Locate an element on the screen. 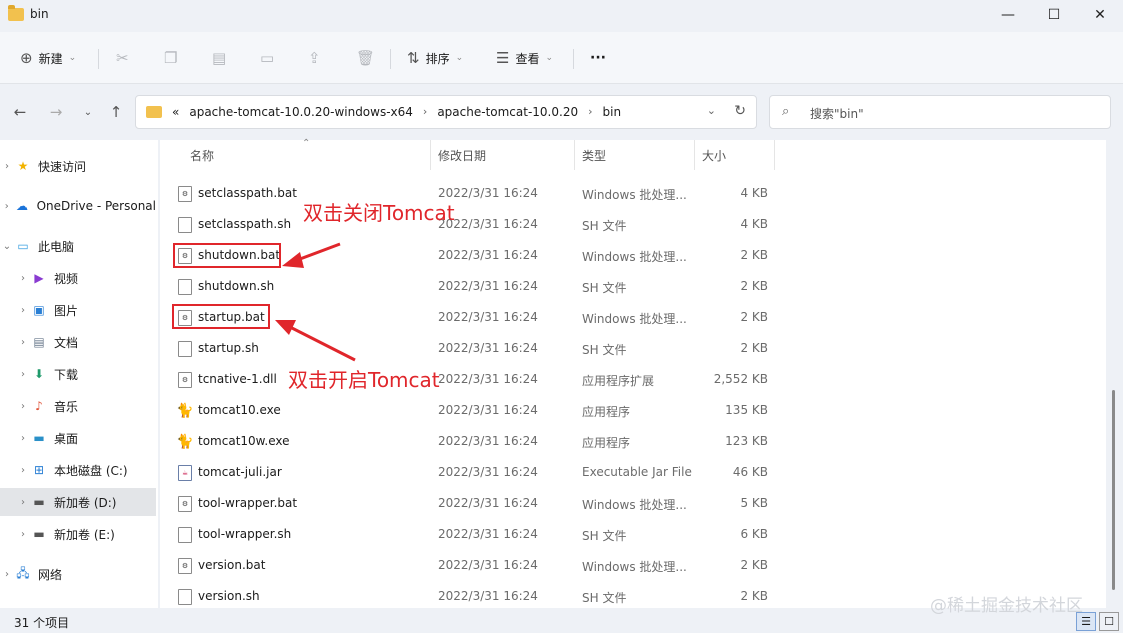  rename-button: ▭ is located at coordinates (267, 58).